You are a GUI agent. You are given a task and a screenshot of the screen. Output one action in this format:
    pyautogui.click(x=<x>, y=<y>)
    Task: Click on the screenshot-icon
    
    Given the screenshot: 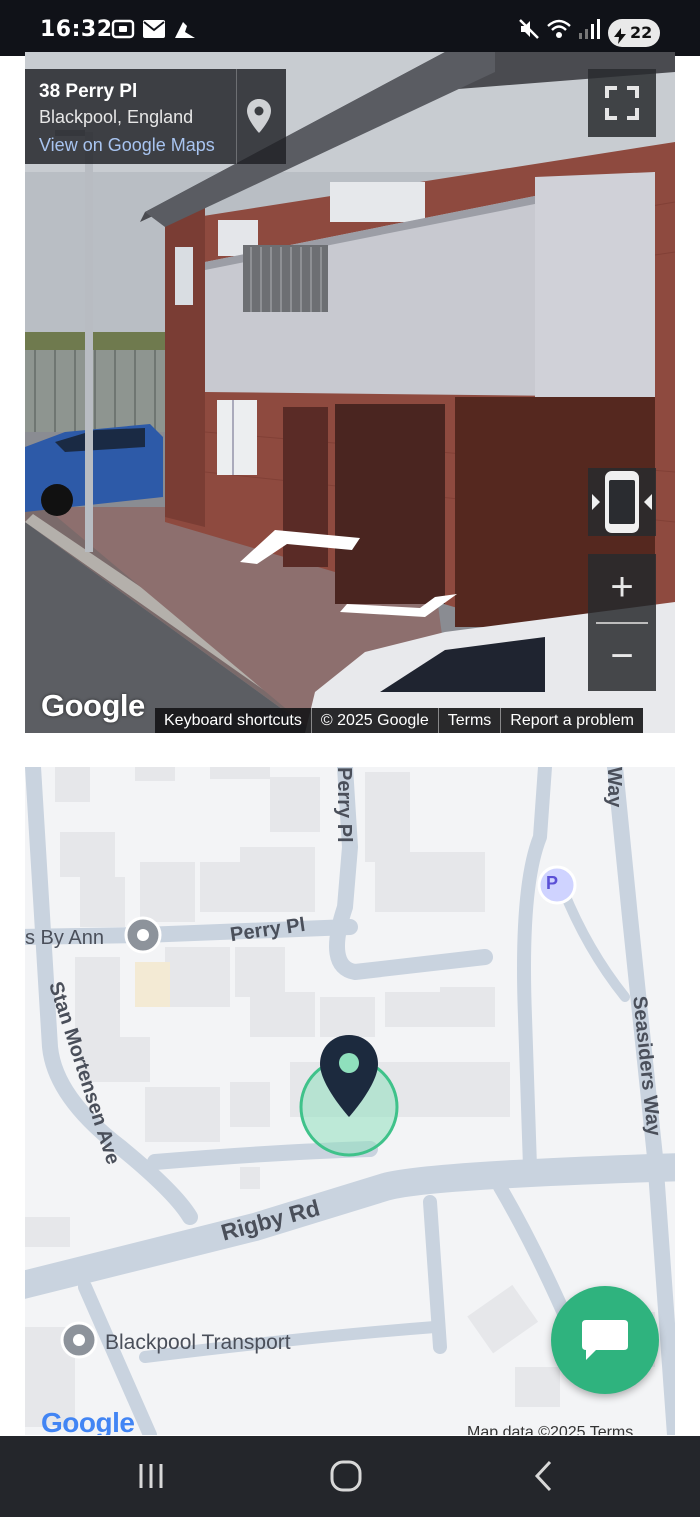 What is the action you would take?
    pyautogui.click(x=123, y=31)
    